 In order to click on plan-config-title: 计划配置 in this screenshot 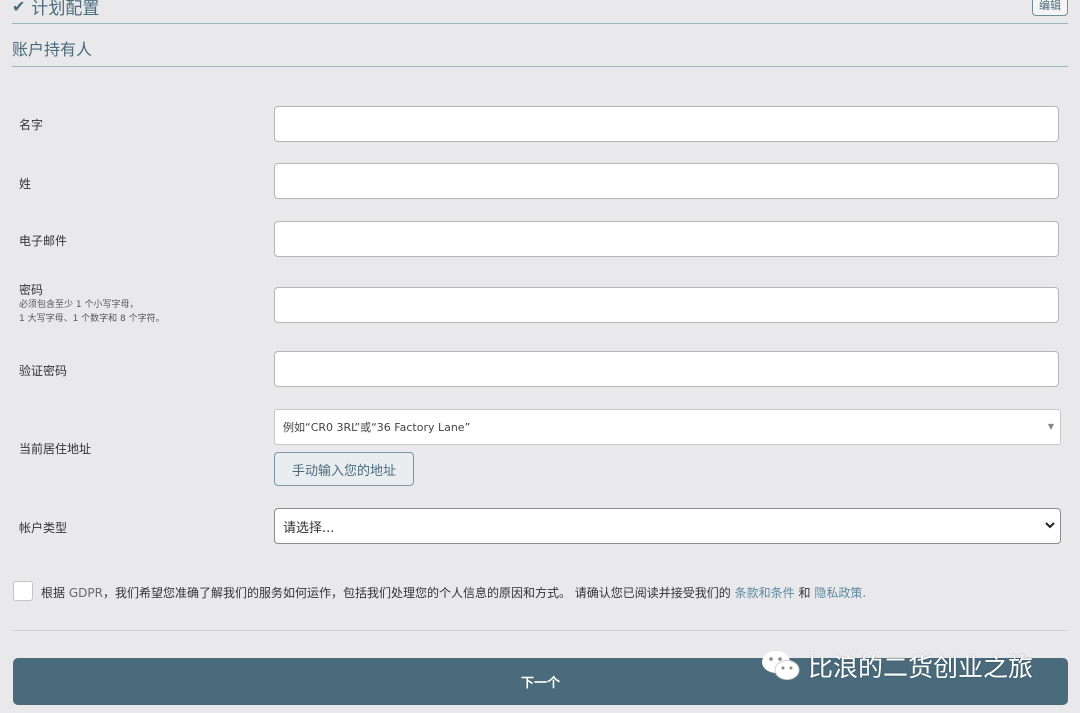, I will do `click(65, 9)`.